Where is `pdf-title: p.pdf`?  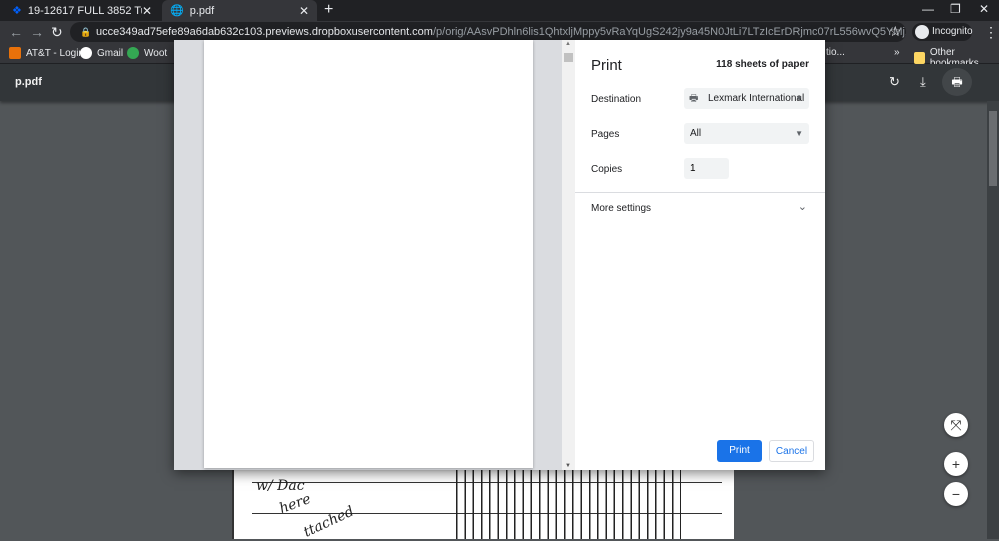
pdf-title: p.pdf is located at coordinates (28, 82).